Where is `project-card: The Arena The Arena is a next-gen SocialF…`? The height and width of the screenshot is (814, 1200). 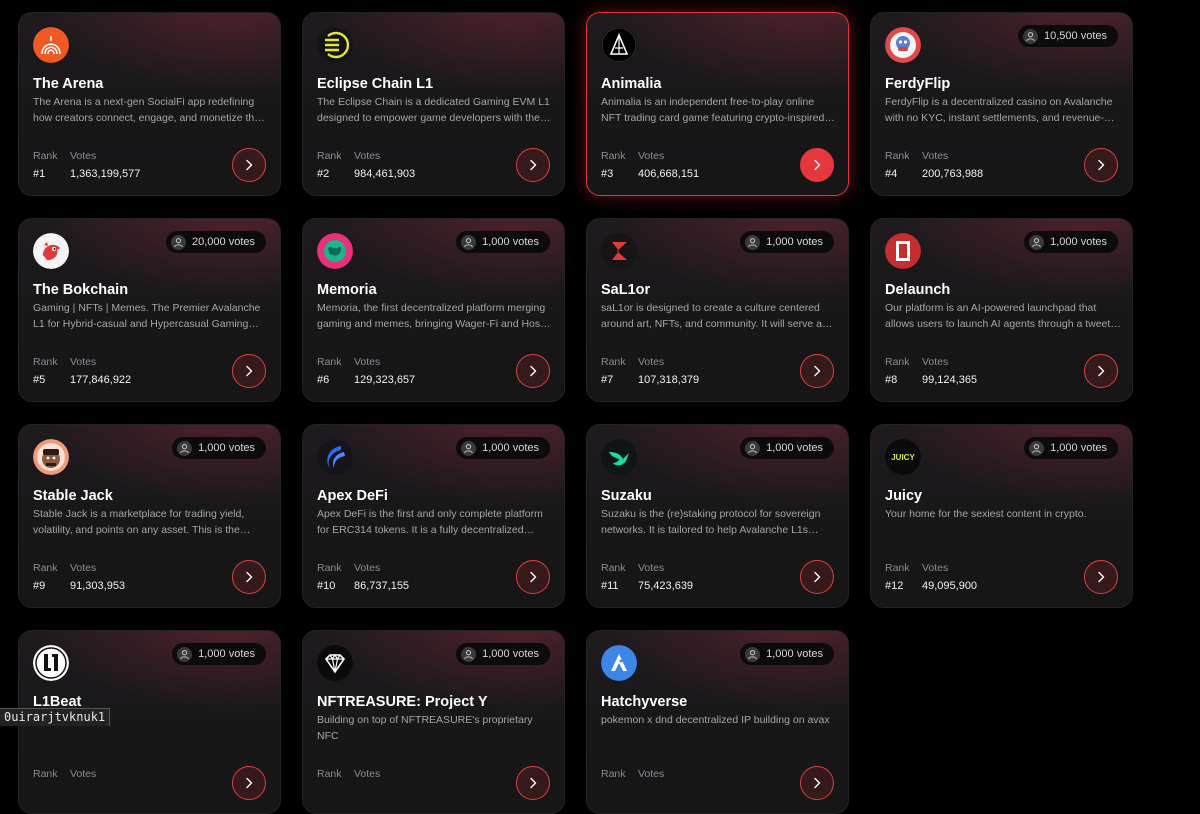
project-card: The Arena The Arena is a next-gen SocialF… is located at coordinates (149, 104).